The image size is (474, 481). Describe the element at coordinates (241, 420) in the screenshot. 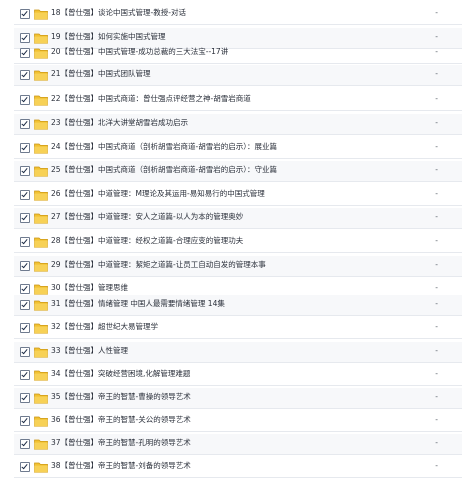

I see `file-name: 36【曾仕强】帝王的智慧-关公的领导艺术` at that location.